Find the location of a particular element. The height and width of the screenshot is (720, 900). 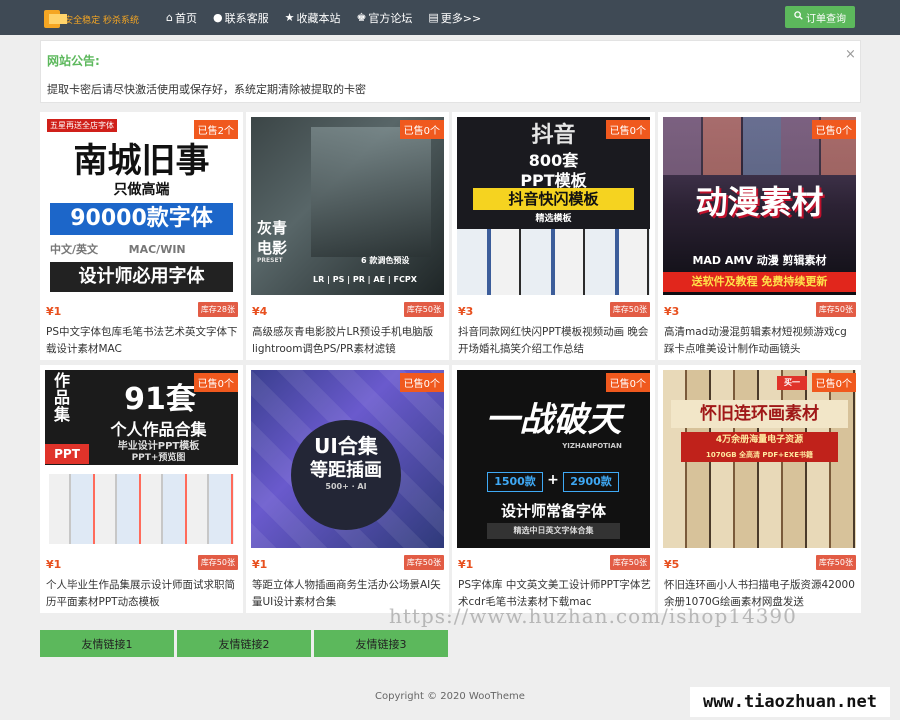

nav-item-support: ● 联系客服 is located at coordinates (241, 18).